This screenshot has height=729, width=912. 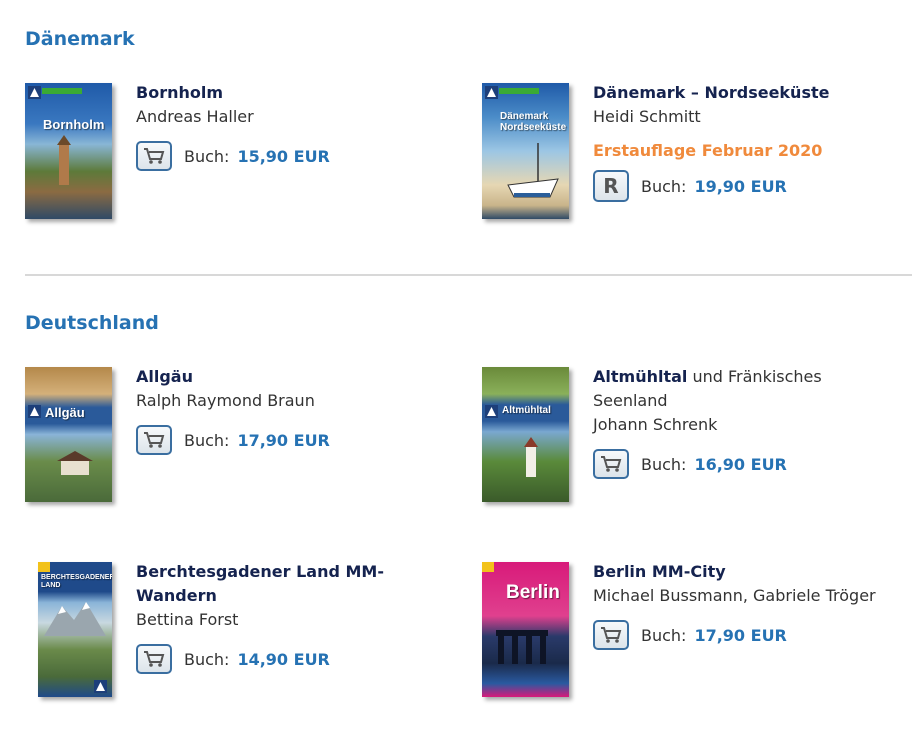 What do you see at coordinates (286, 93) in the screenshot?
I see `book-title: Bornholm` at bounding box center [286, 93].